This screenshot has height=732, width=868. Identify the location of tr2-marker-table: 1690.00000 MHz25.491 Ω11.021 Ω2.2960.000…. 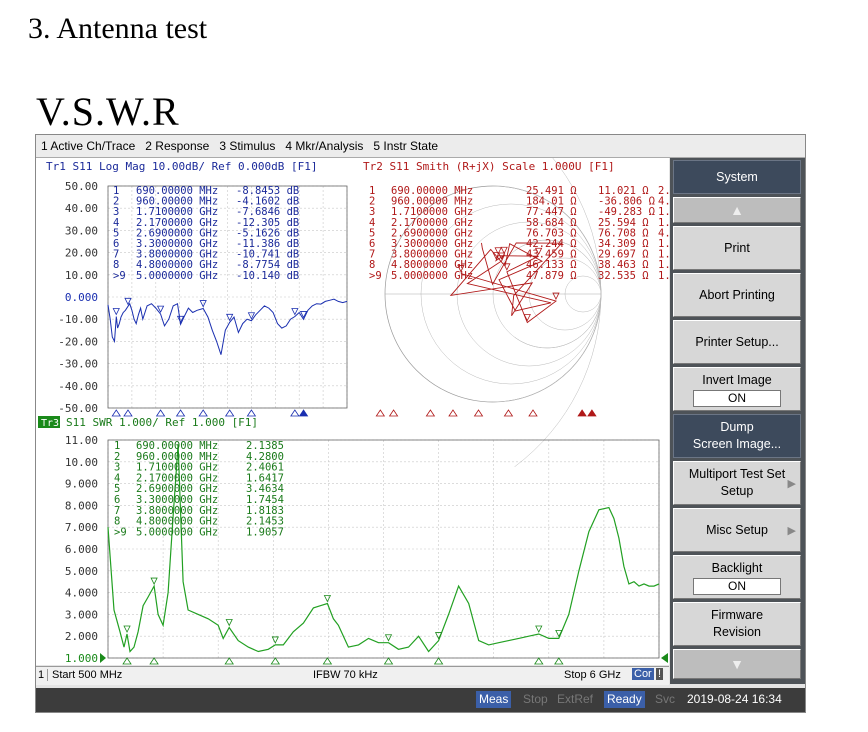
(520, 233).